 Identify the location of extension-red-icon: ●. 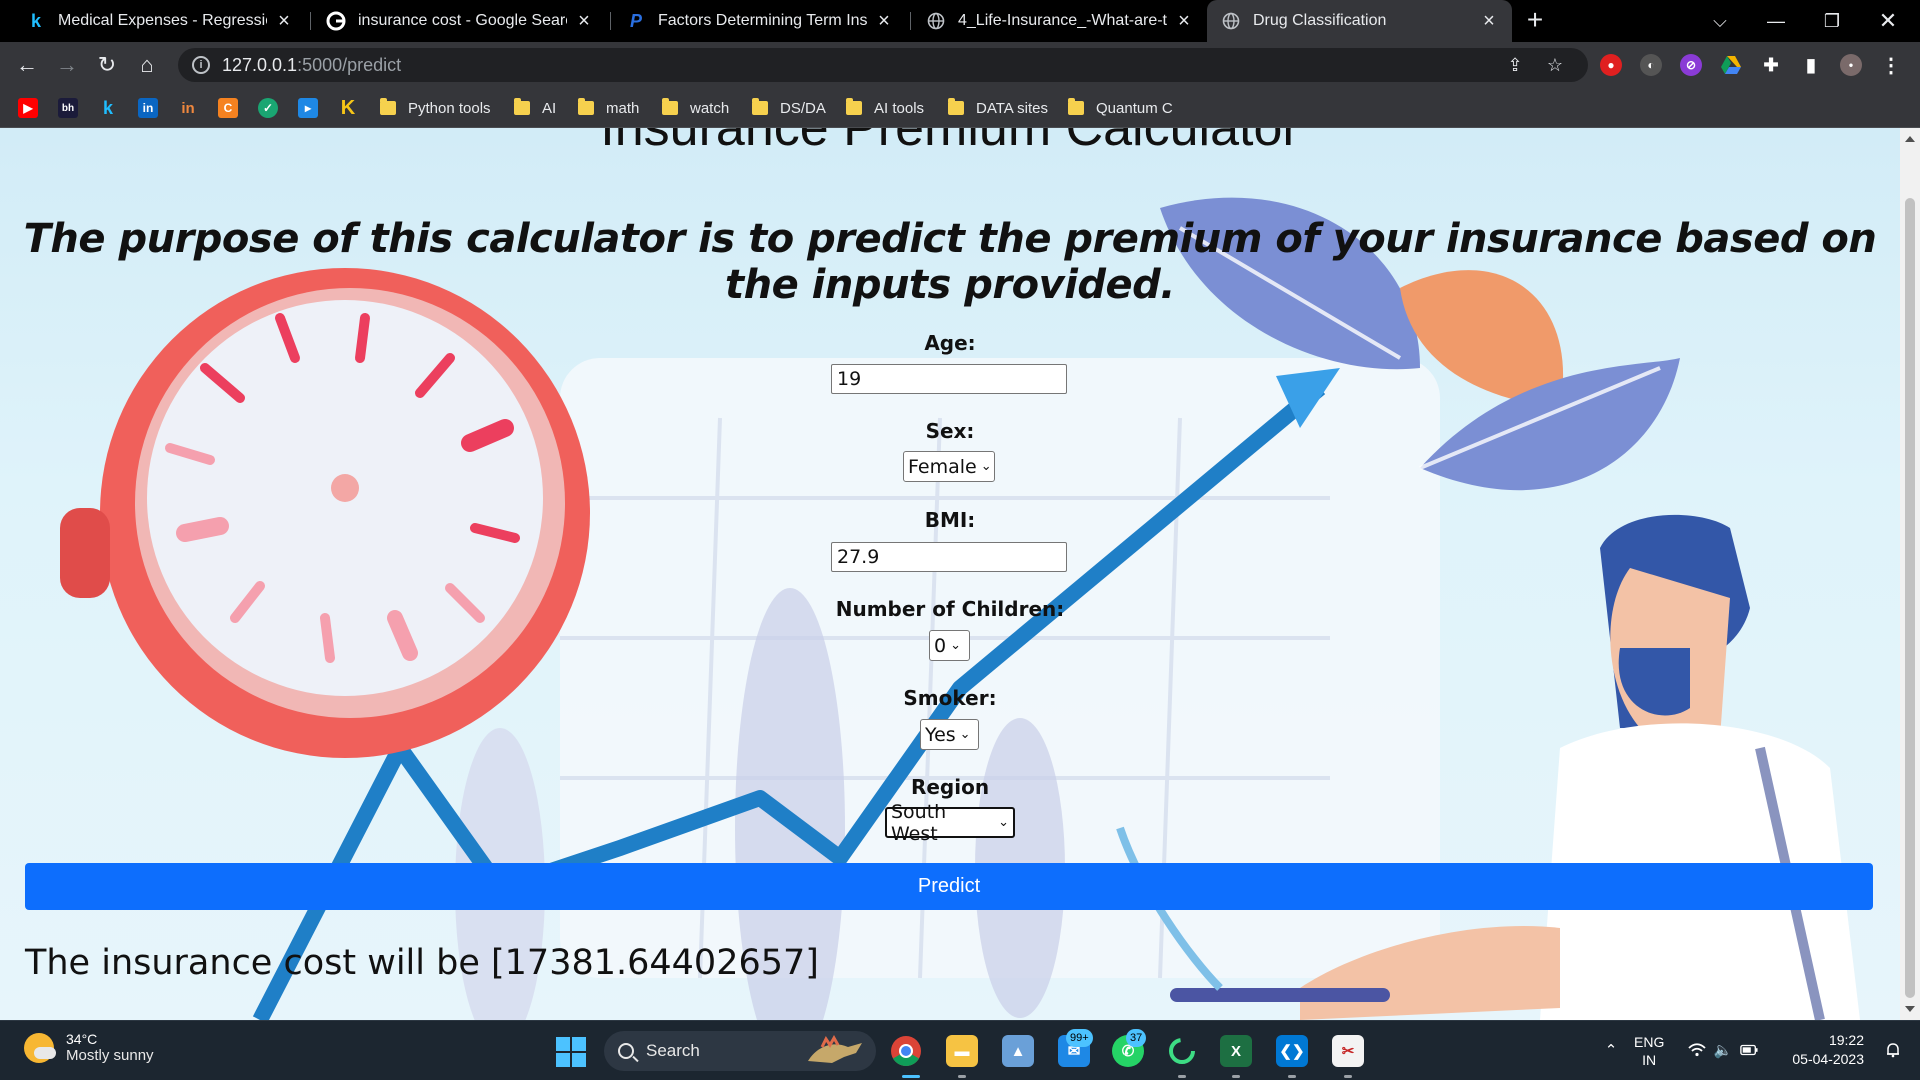
(1611, 65).